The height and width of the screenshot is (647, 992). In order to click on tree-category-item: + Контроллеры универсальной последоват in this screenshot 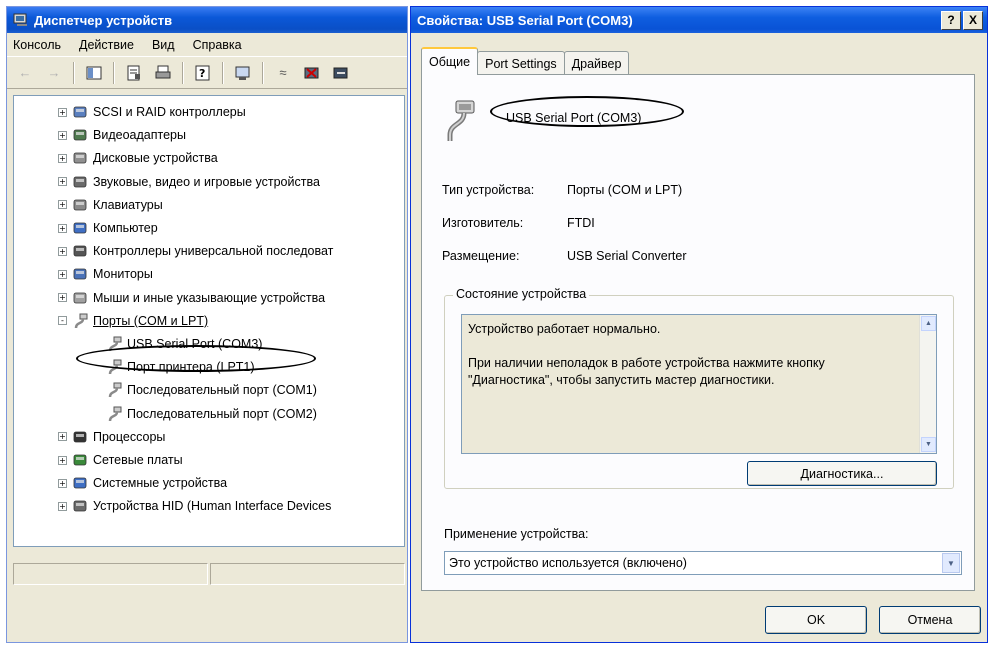, I will do `click(195, 251)`.